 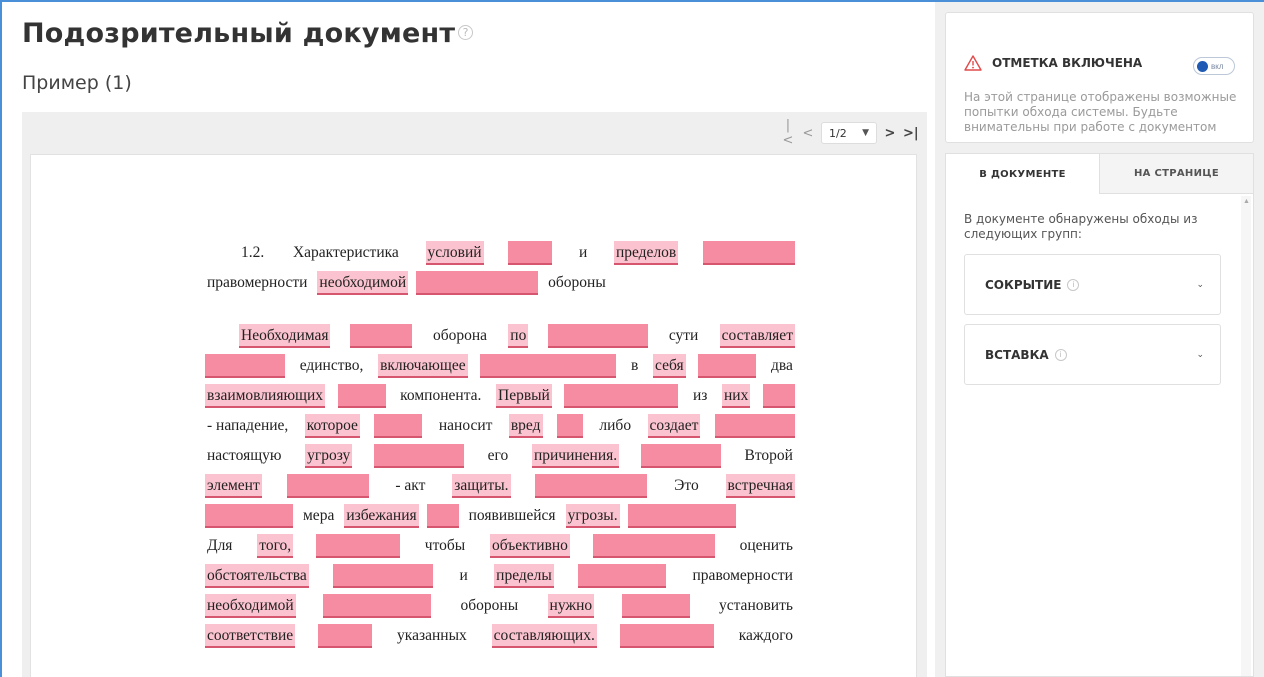 I want to click on prev-page-icon: <, so click(x=808, y=133).